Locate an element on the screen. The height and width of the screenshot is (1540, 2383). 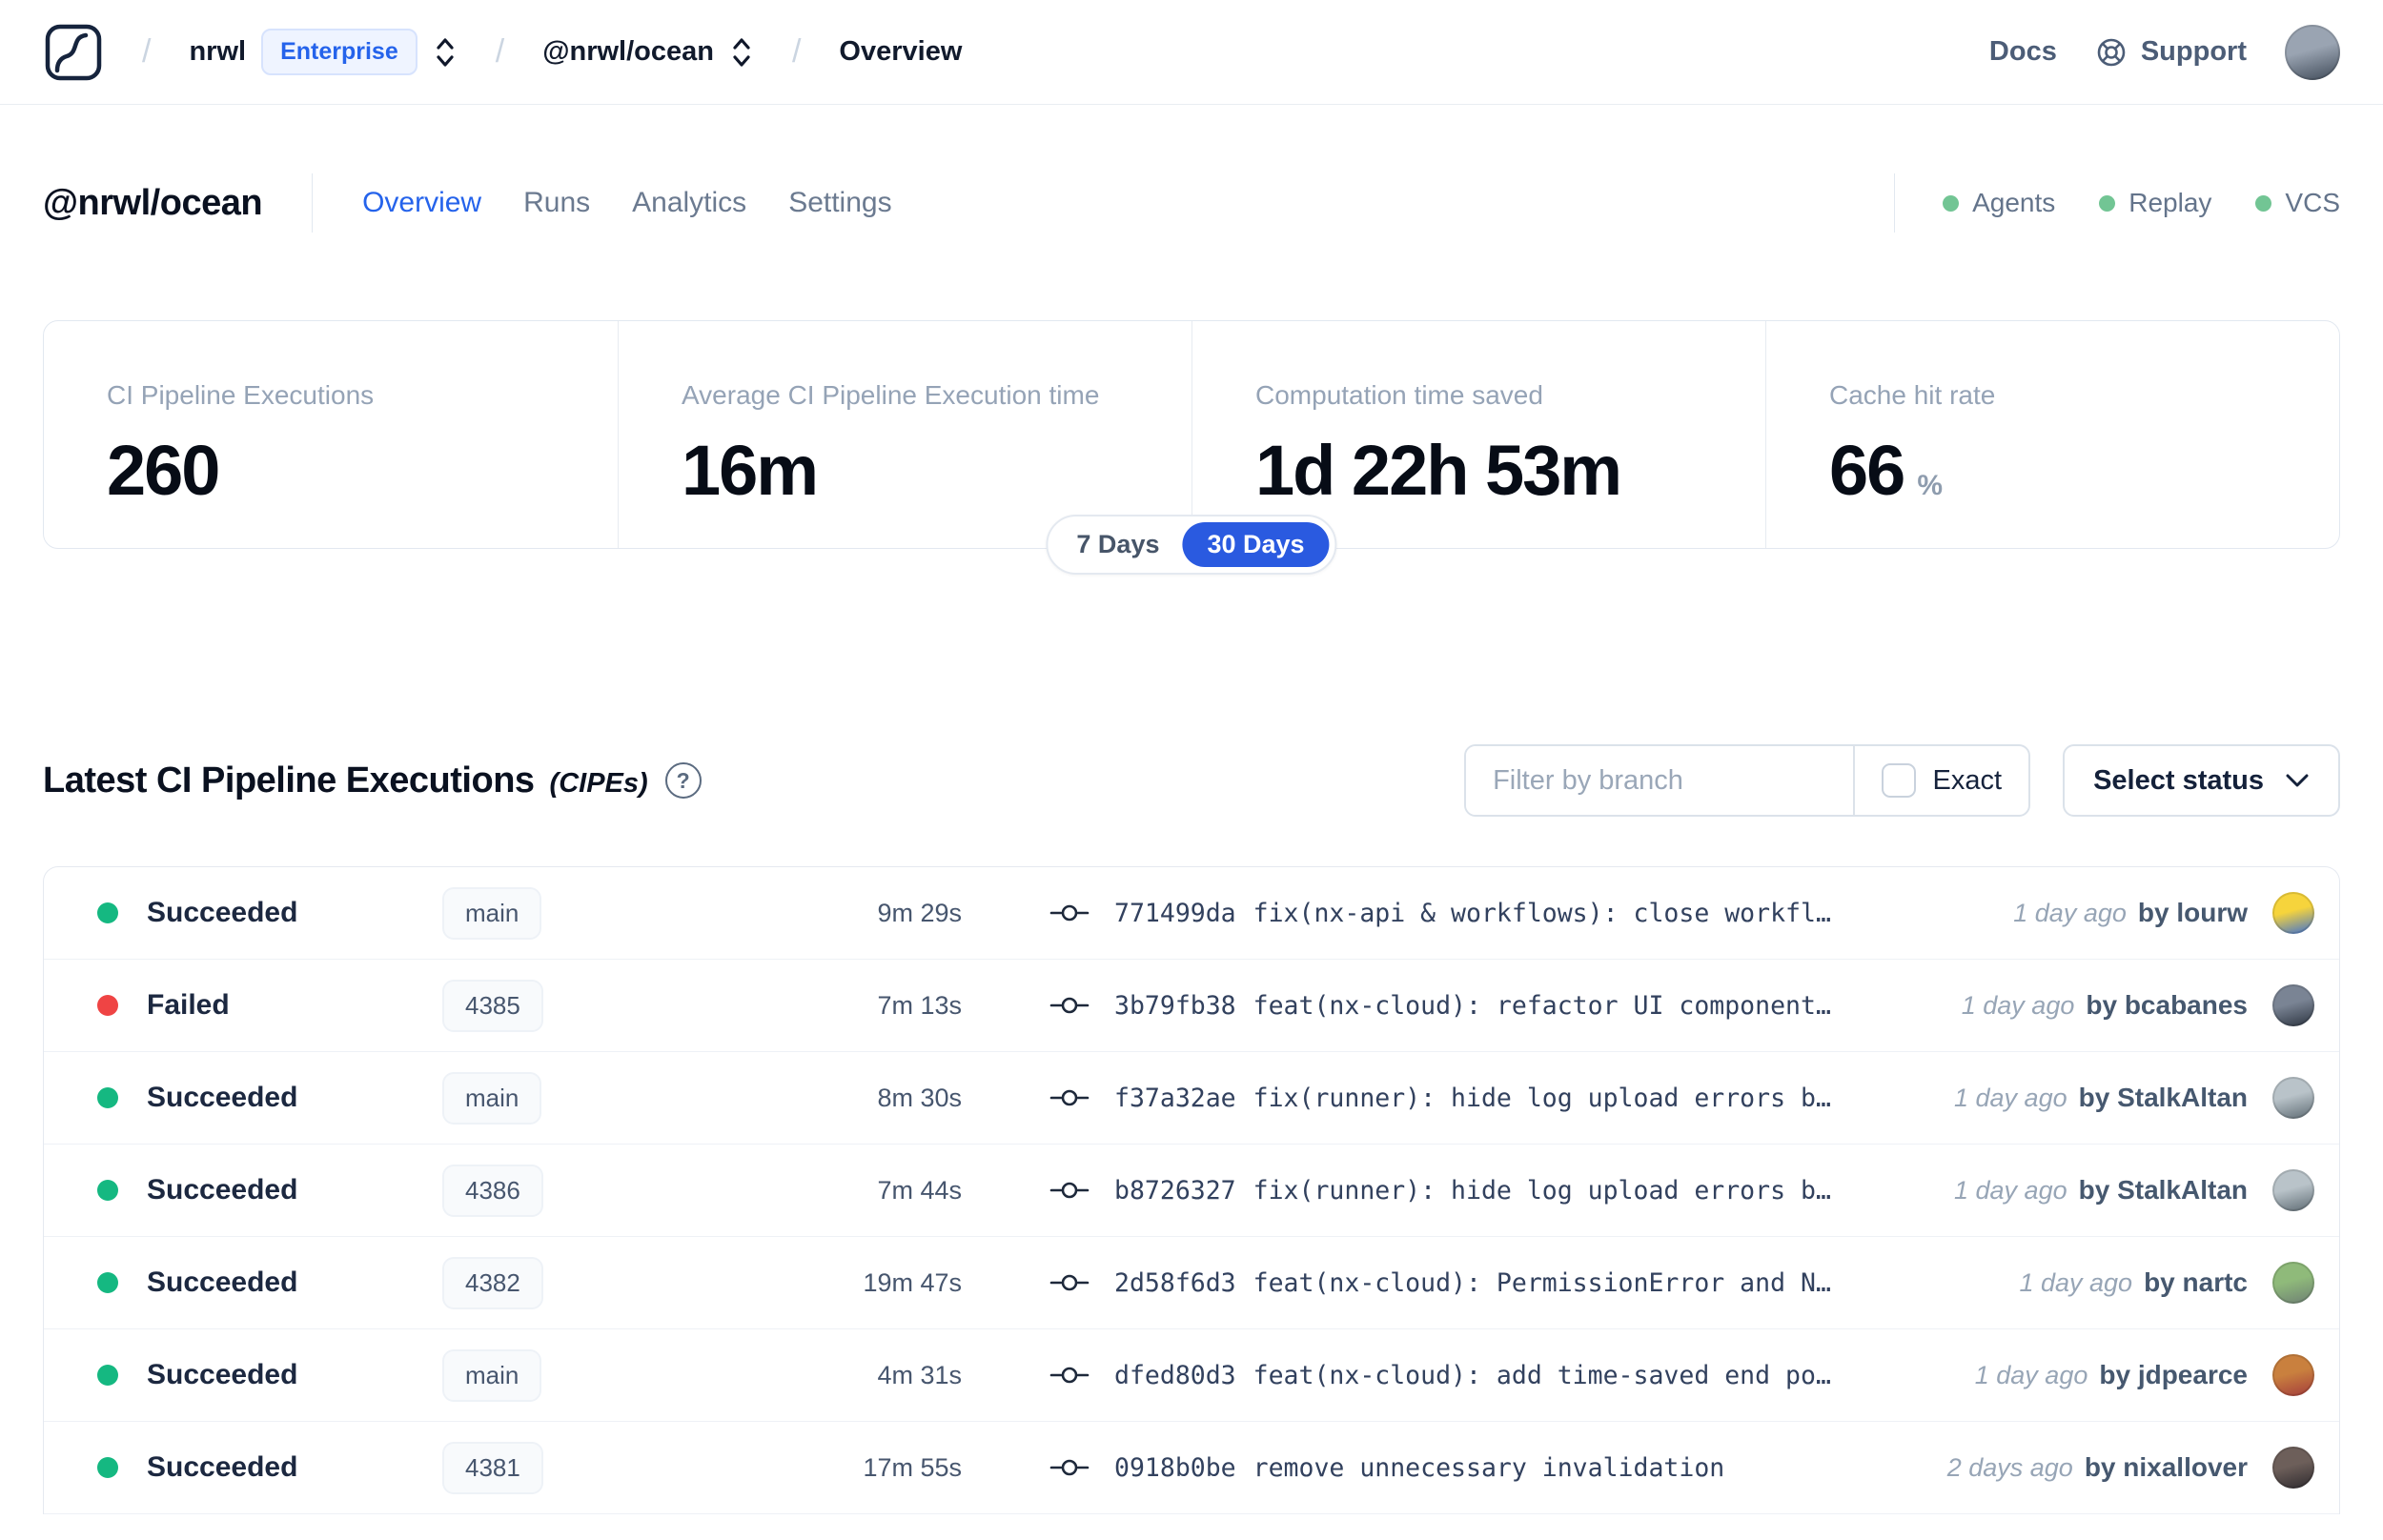
toggle-7-days: 7 Days is located at coordinates (1118, 544).